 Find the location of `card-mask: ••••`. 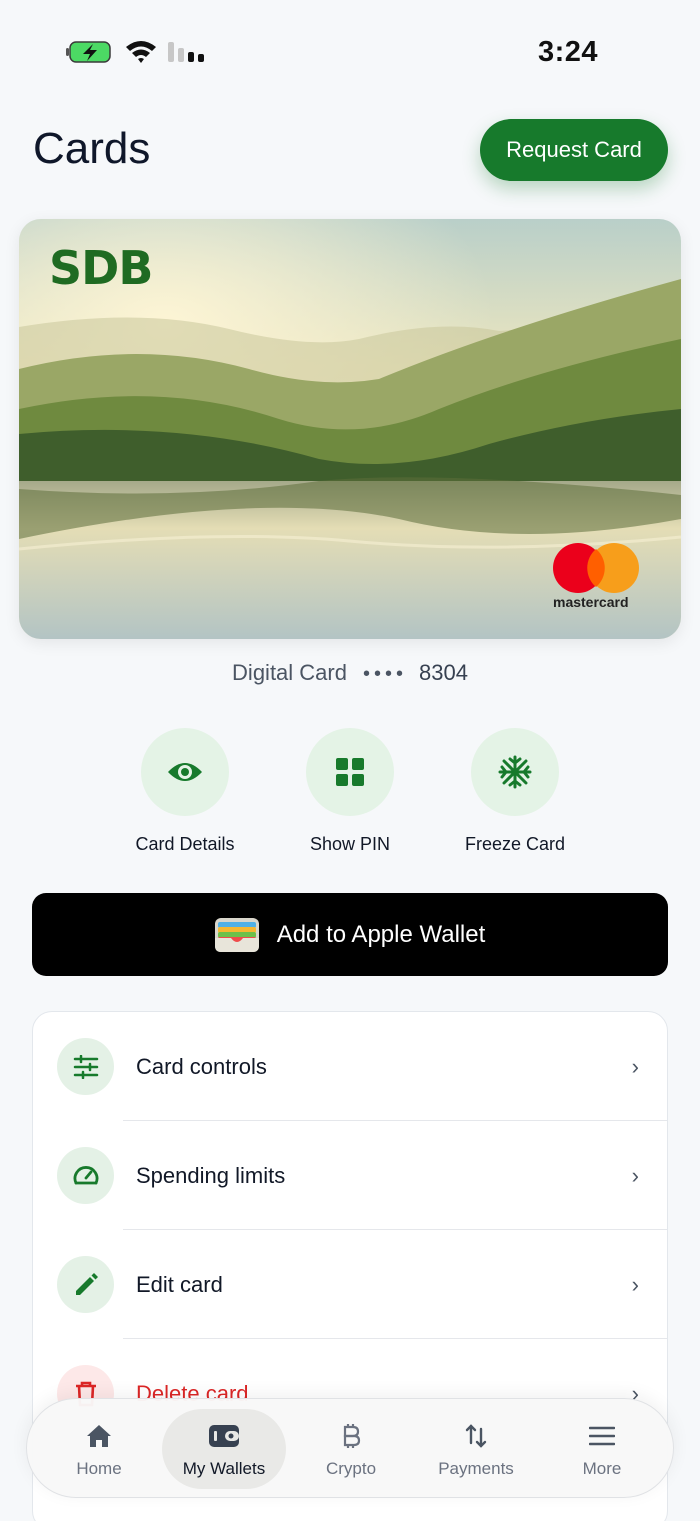

card-mask: •••• is located at coordinates (384, 674).